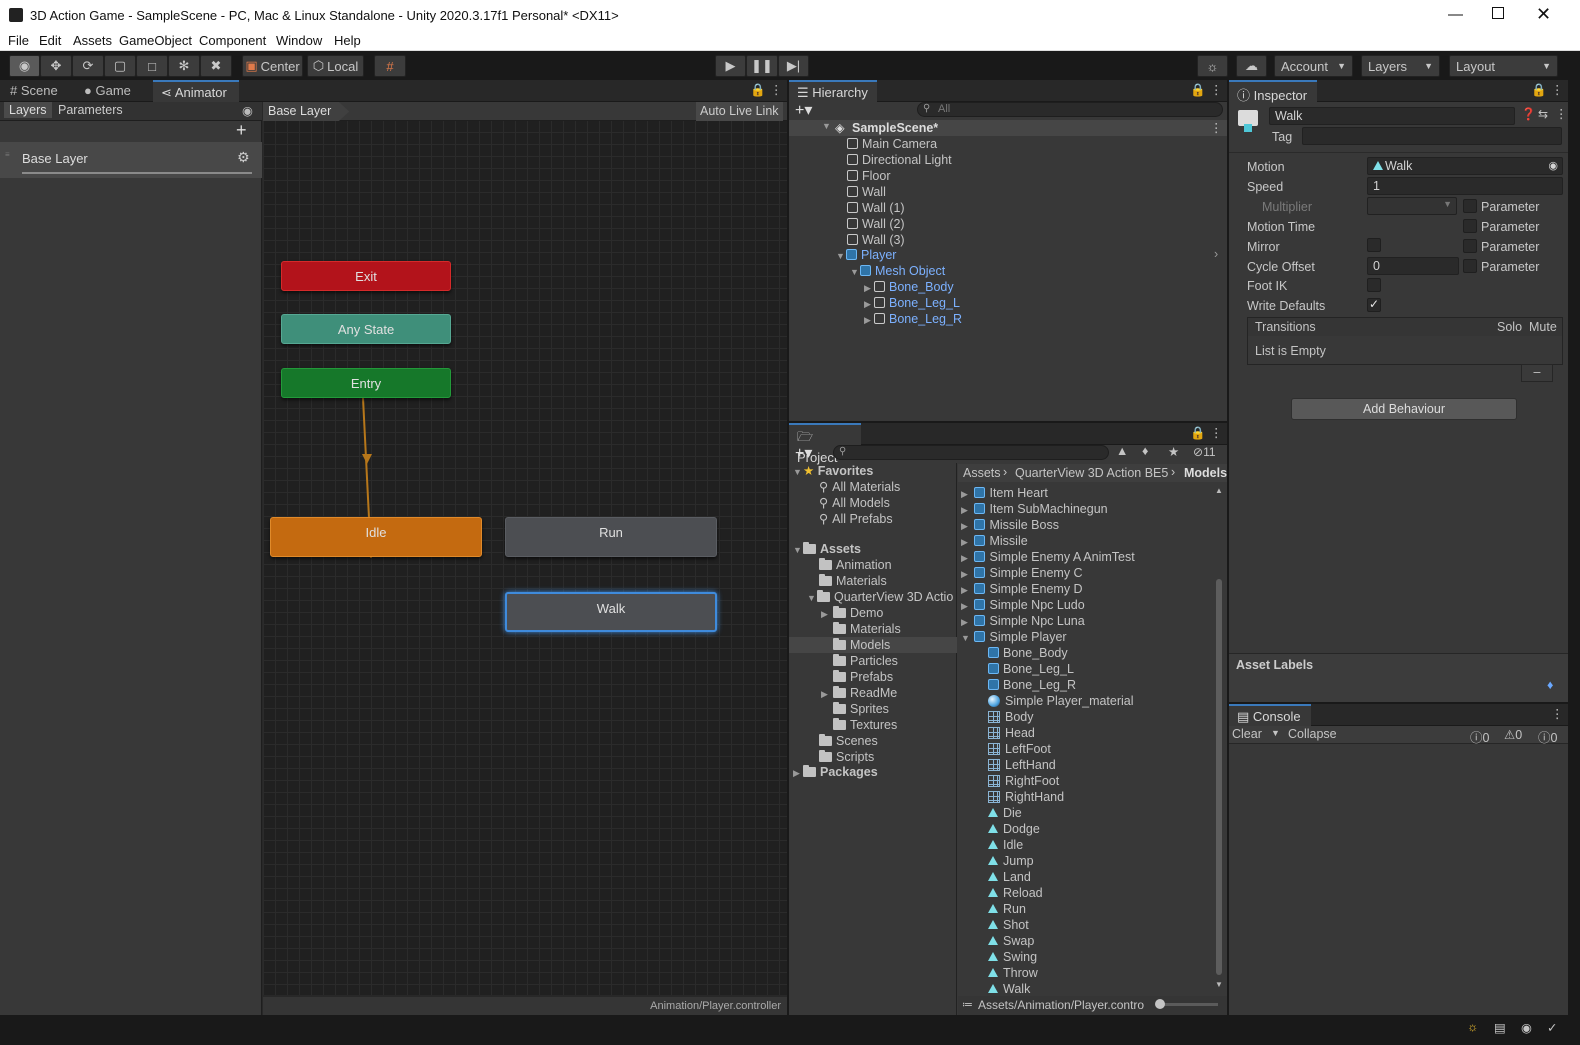 This screenshot has height=1045, width=1580. I want to click on favorite-item: ⚲ All Prefabs, so click(856, 519).